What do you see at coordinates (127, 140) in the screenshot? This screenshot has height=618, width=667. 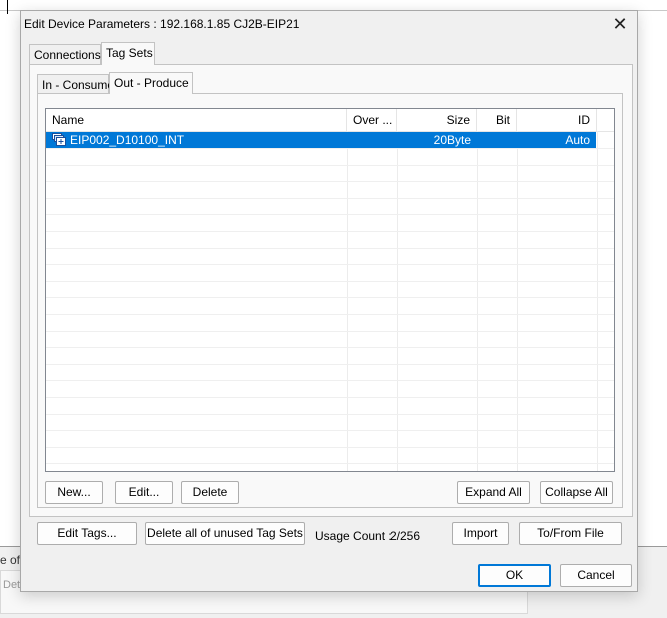 I see `row-name-cell: EIP002_D10100_INT` at bounding box center [127, 140].